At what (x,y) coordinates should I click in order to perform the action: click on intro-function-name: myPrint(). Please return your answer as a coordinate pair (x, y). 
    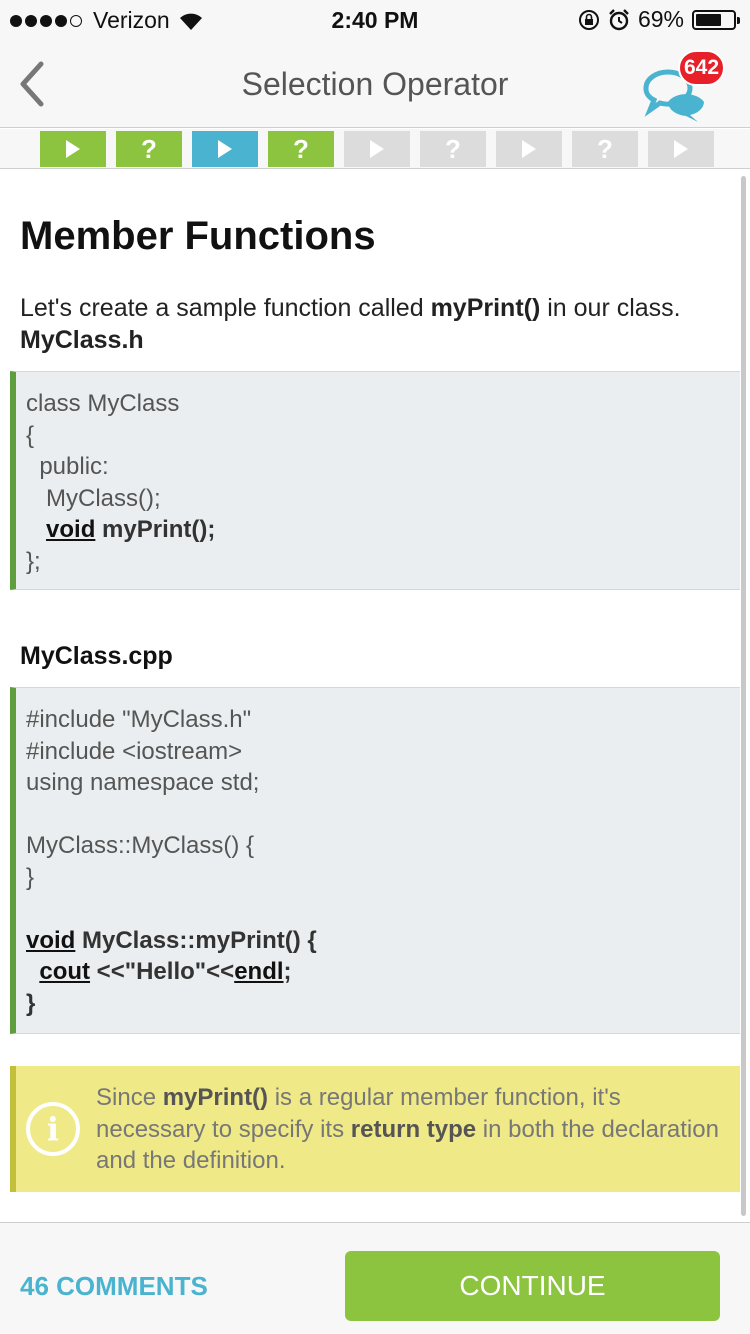
    Looking at the image, I should click on (485, 308).